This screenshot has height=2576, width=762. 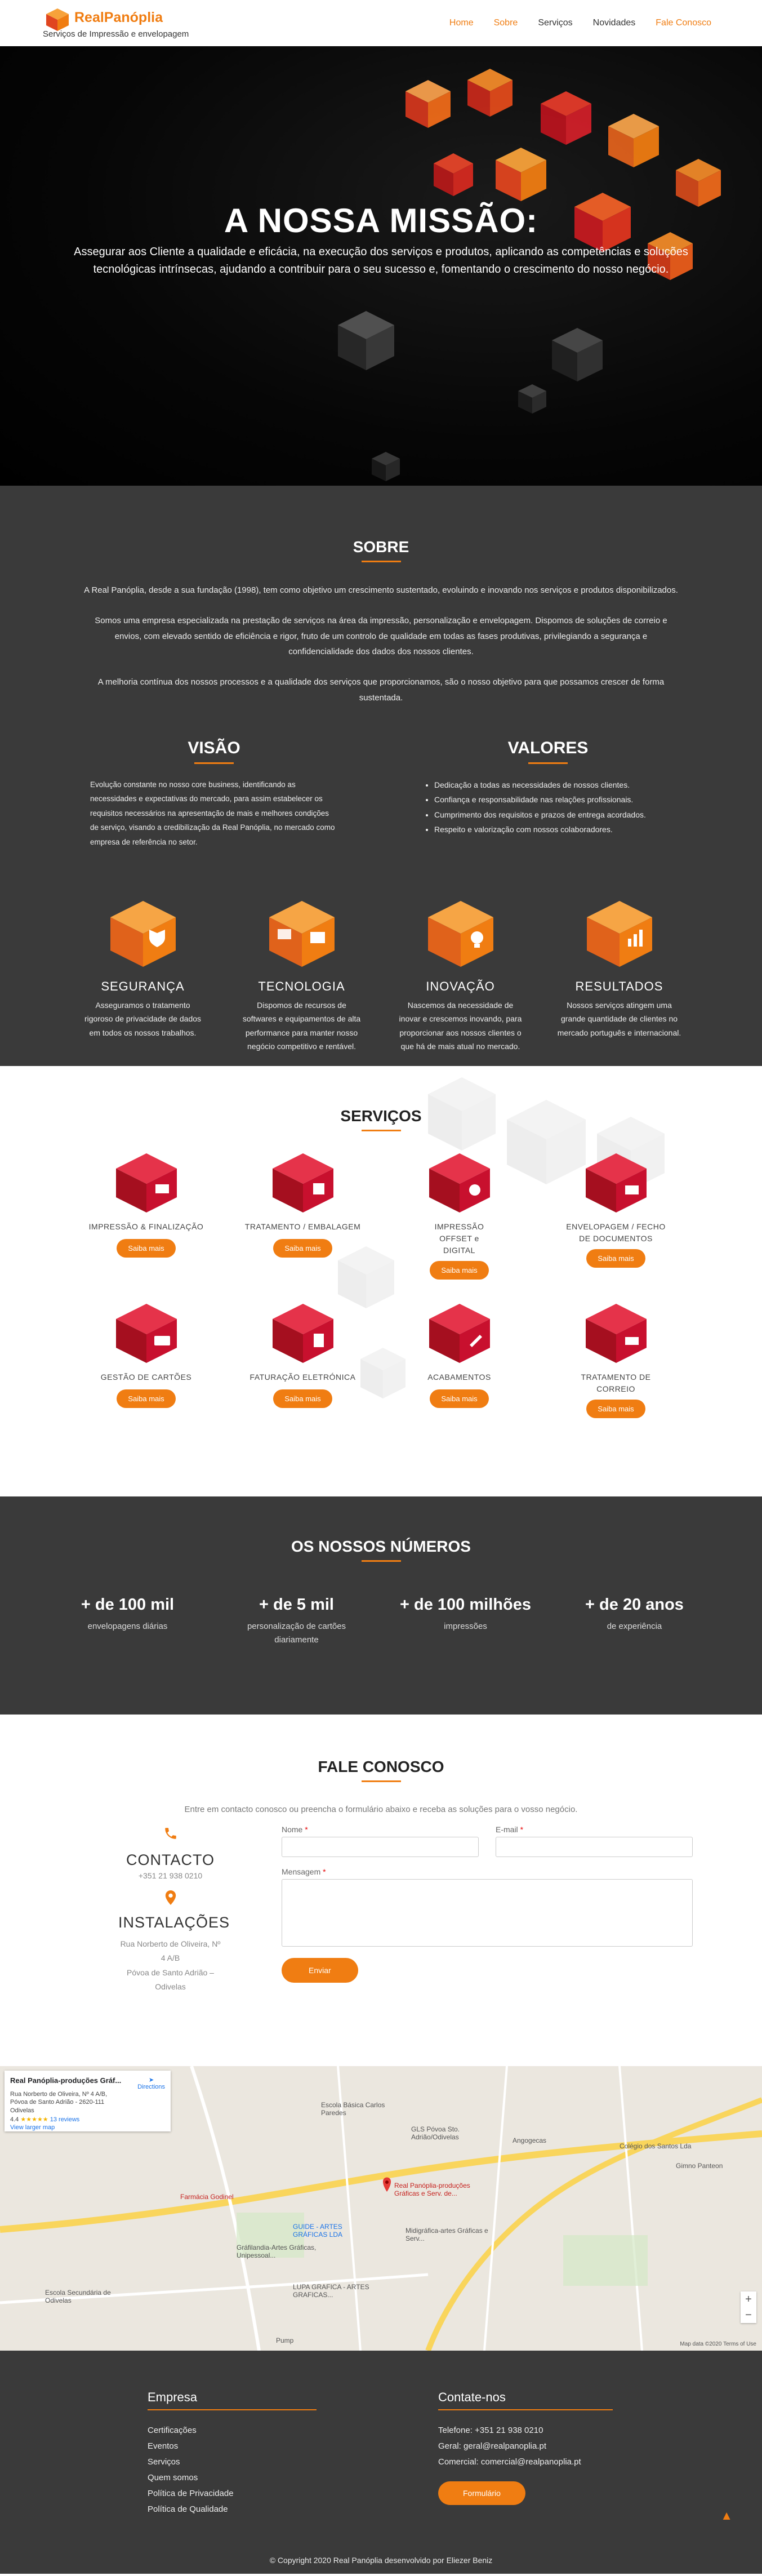 What do you see at coordinates (295, 1829) in the screenshot?
I see `nome-label: Nome *` at bounding box center [295, 1829].